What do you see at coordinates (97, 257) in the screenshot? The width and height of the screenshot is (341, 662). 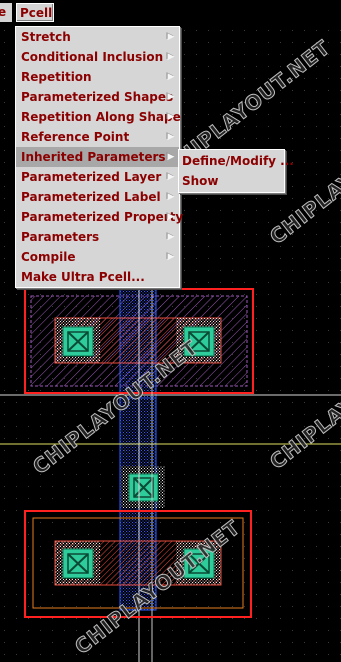 I see `menu-item-compile: Compile ▶` at bounding box center [97, 257].